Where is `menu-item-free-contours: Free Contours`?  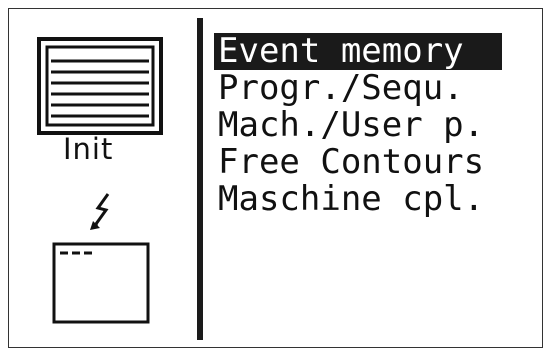 menu-item-free-contours: Free Contours is located at coordinates (358, 162).